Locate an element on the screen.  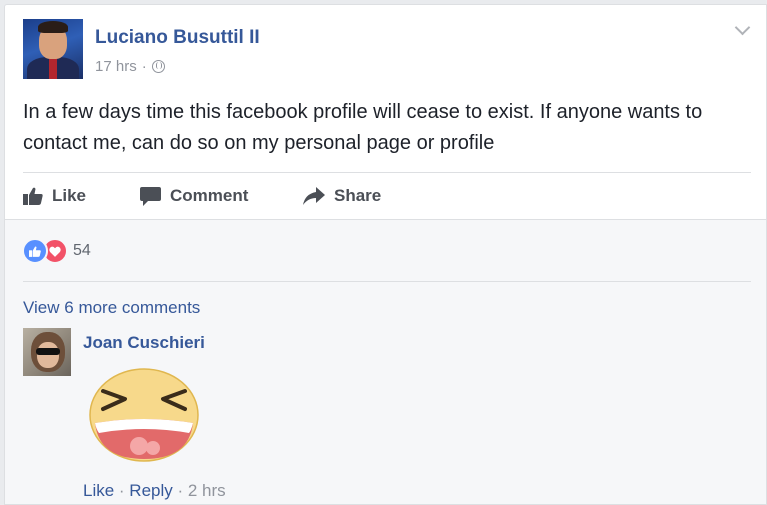
post-timestamp: 17 hrs is located at coordinates (116, 66).